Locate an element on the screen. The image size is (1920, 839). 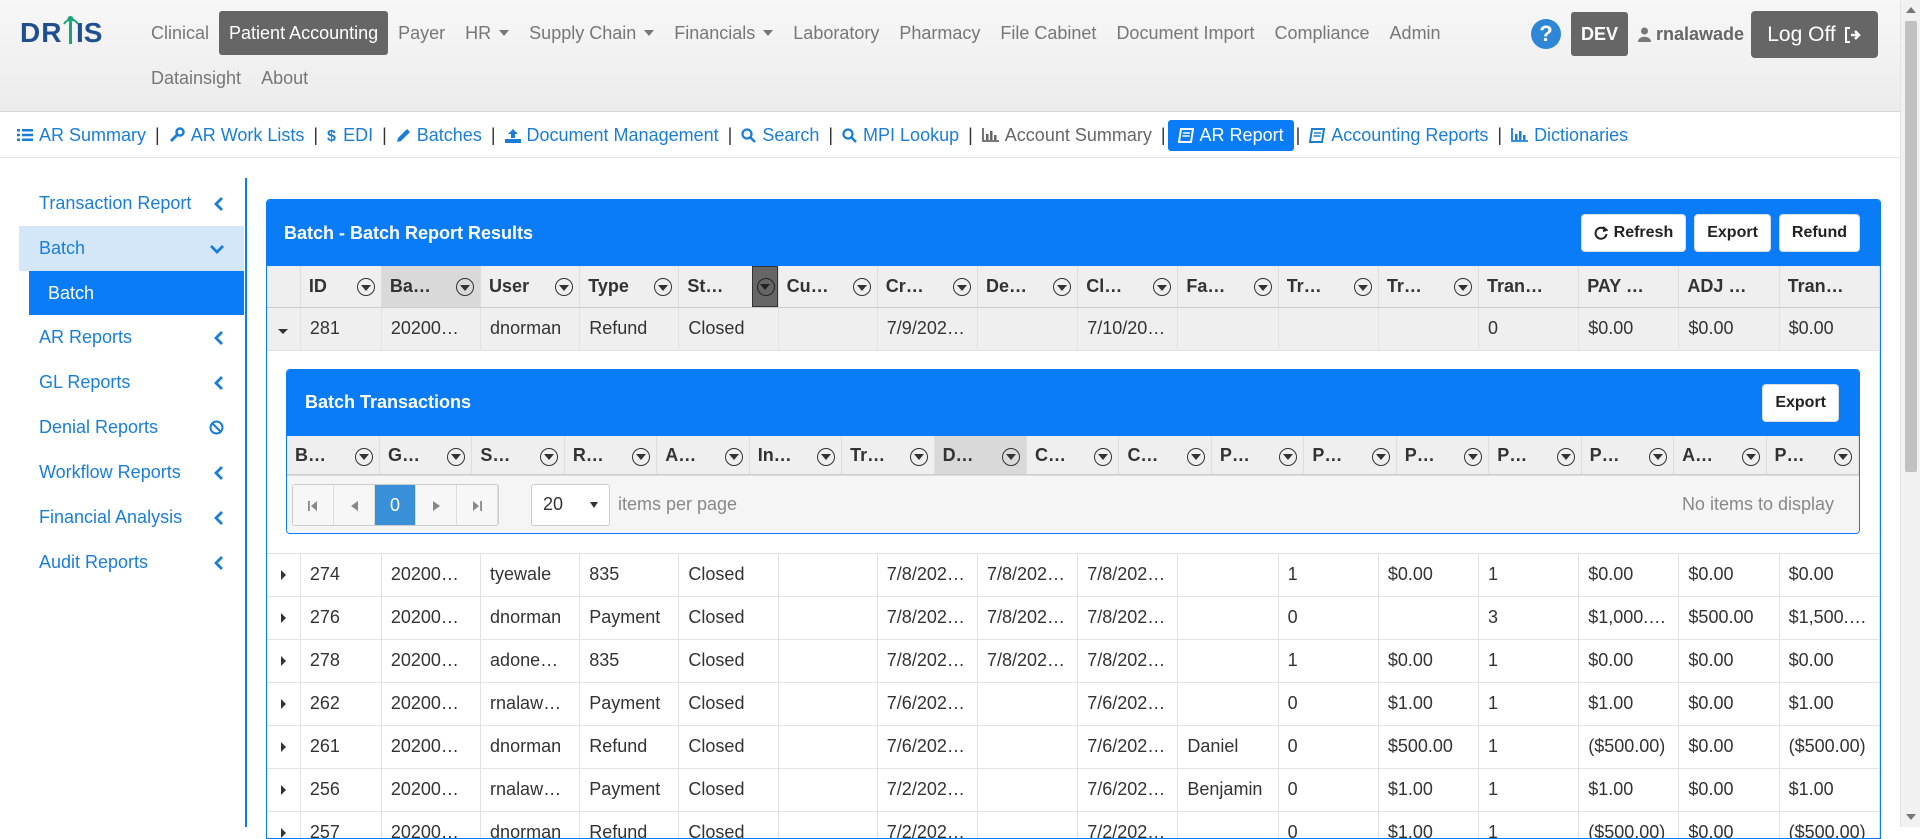
log-off-button: Log Off is located at coordinates (1814, 34).